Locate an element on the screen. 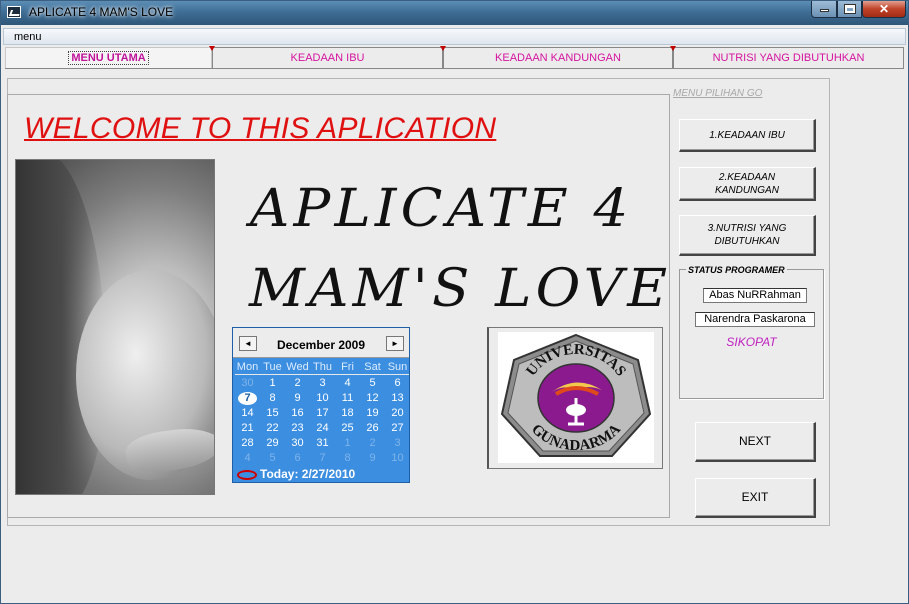 The height and width of the screenshot is (604, 909). minimize-button is located at coordinates (824, 9).